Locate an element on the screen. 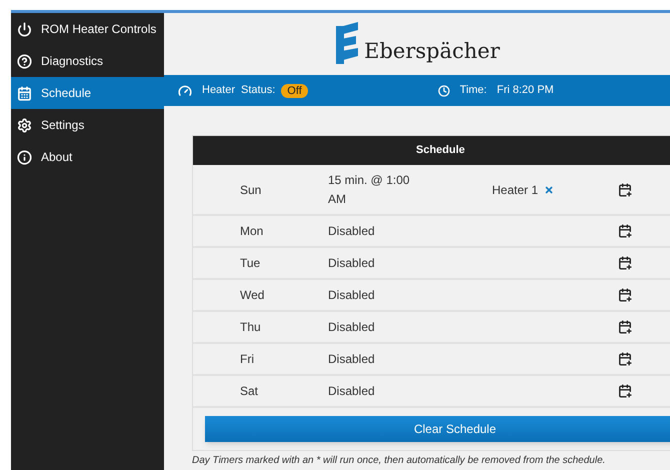 The image size is (670, 470). status-label: Status: is located at coordinates (258, 90).